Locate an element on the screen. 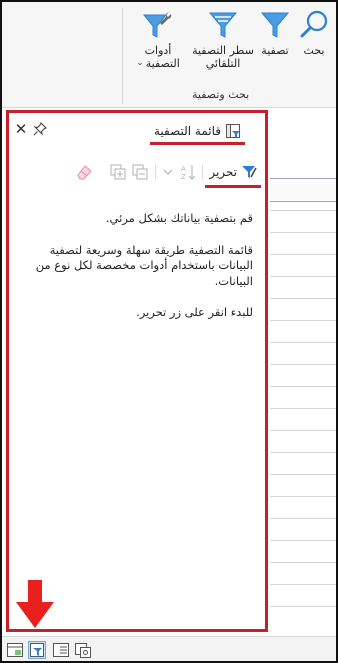  search-button: بحث is located at coordinates (314, 32).